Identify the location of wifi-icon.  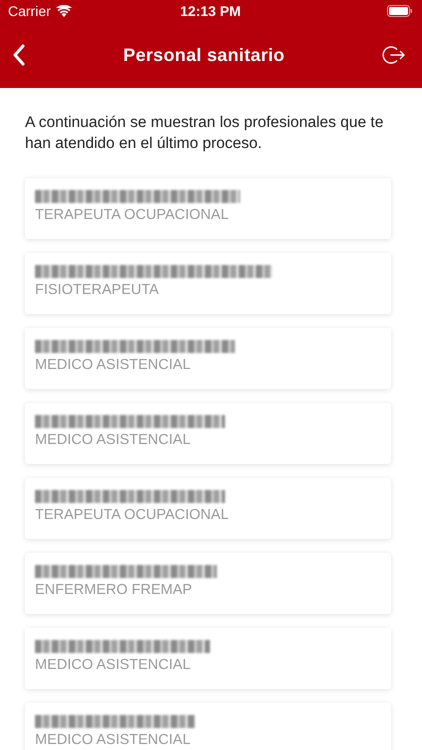
(64, 11).